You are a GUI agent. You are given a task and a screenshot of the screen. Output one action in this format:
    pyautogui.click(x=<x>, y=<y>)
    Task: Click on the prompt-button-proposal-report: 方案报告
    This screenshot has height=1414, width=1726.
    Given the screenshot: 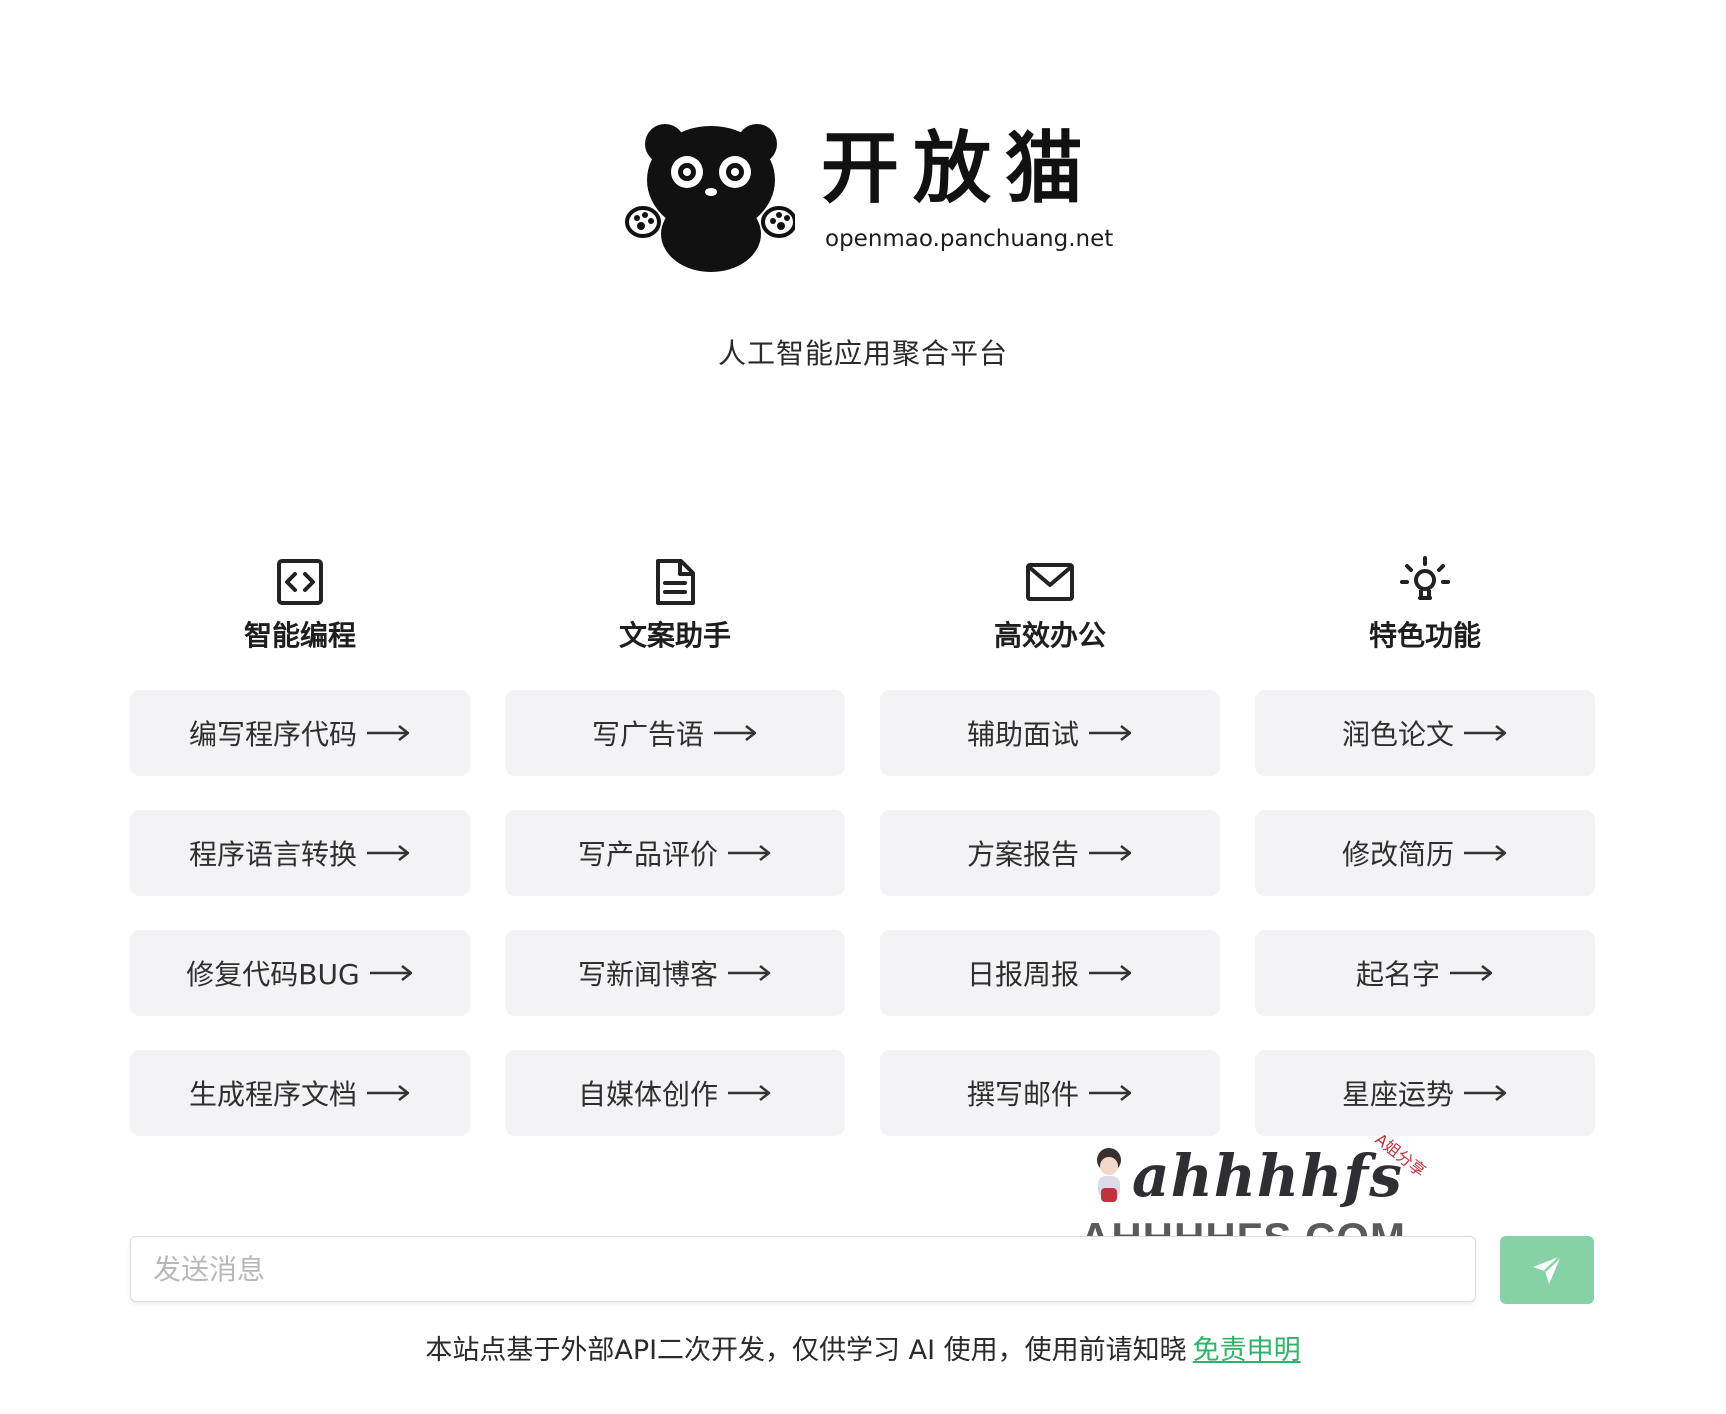 What is the action you would take?
    pyautogui.click(x=1050, y=853)
    